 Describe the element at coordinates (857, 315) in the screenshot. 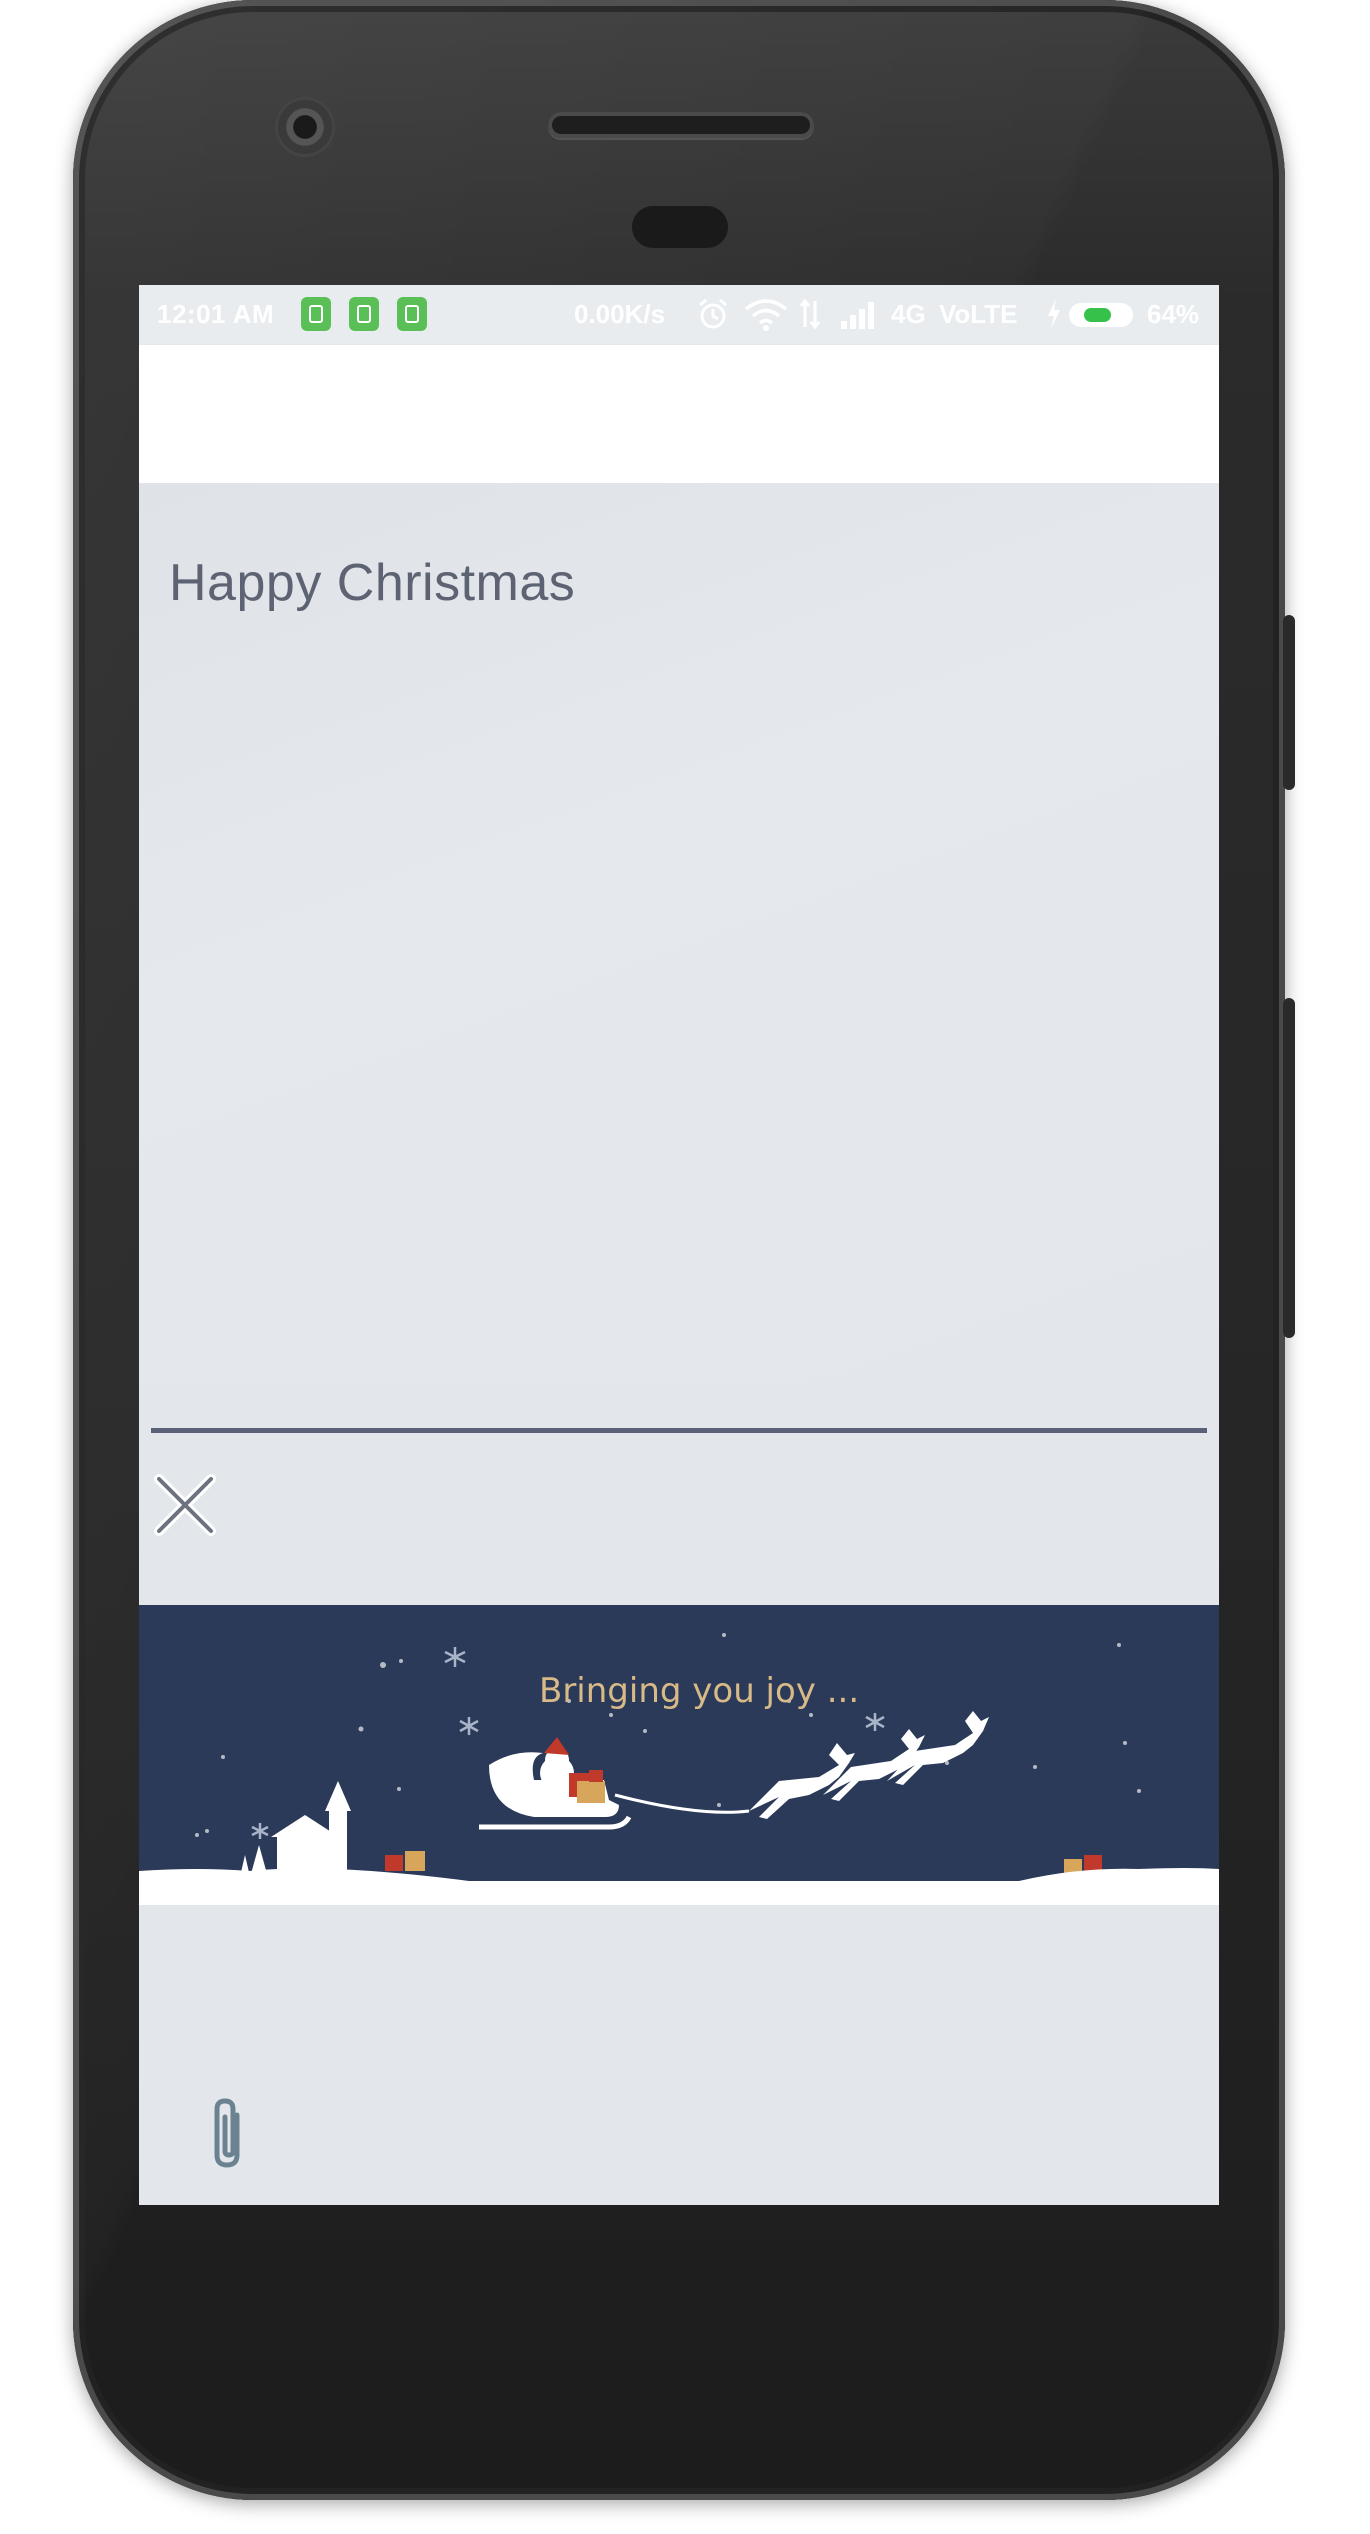

I see `signal-icon` at that location.